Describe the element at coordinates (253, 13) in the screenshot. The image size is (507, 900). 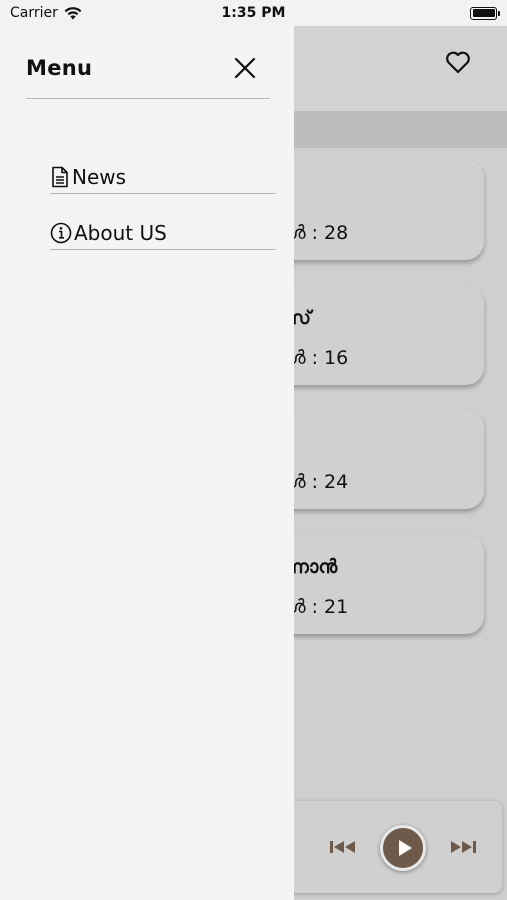
I see `status-bar: Carrier 1:35 PM` at that location.